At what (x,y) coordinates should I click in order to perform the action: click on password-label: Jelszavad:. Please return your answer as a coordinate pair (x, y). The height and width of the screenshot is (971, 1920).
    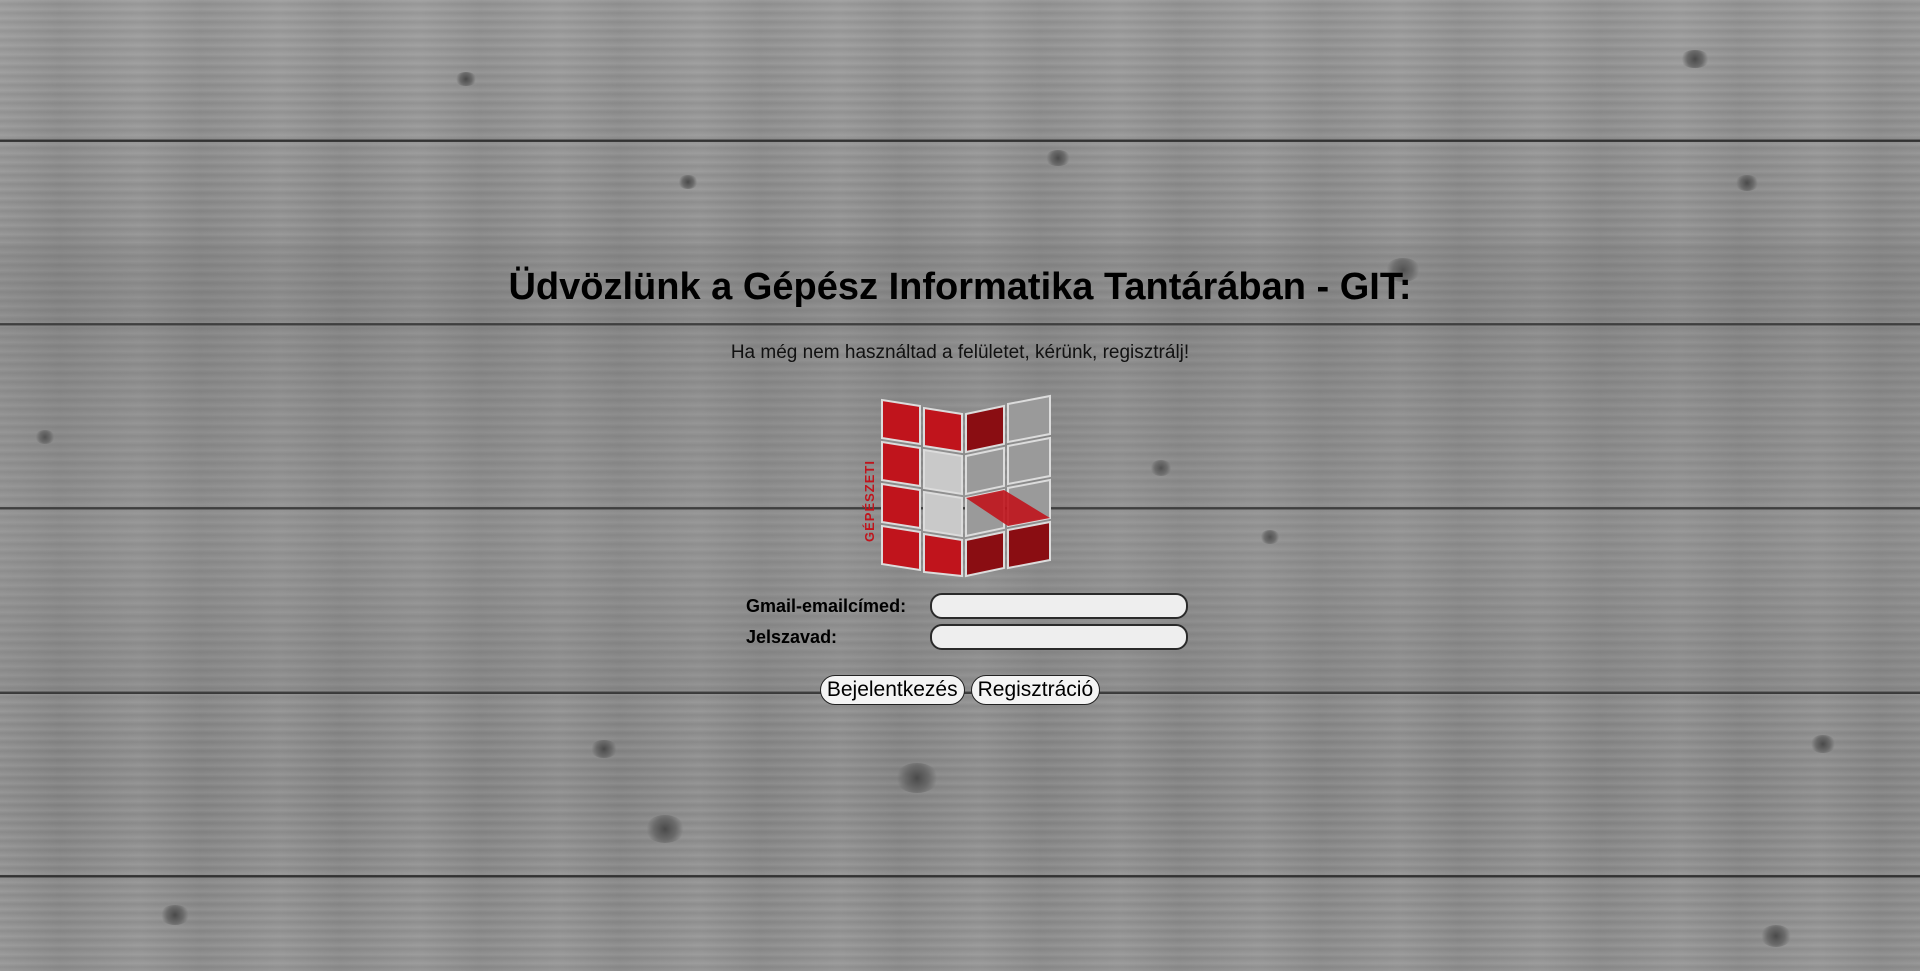
    Looking at the image, I should click on (792, 636).